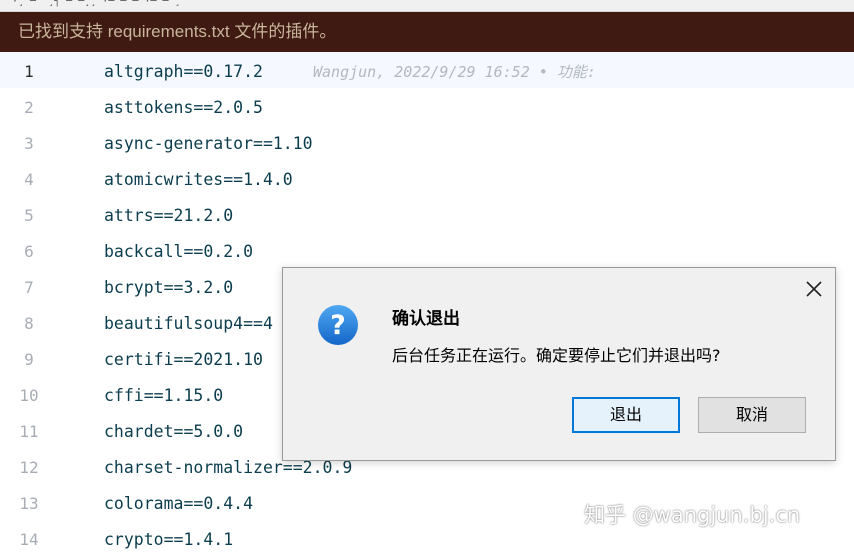 Image resolution: width=854 pixels, height=552 pixels. I want to click on line-number: 10, so click(29, 395).